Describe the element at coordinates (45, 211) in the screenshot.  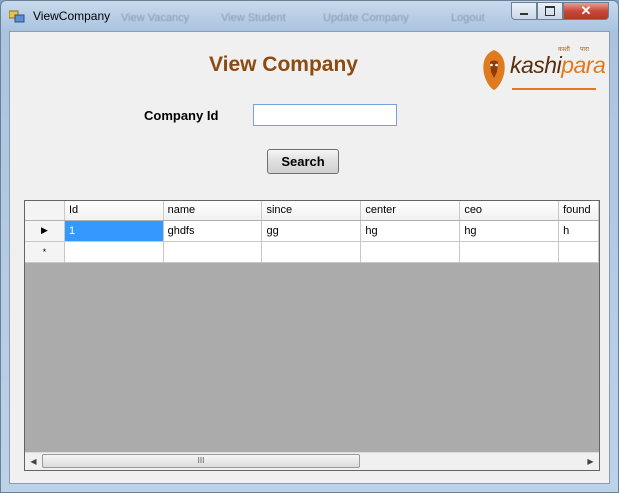
I see `grid-corner-cell` at that location.